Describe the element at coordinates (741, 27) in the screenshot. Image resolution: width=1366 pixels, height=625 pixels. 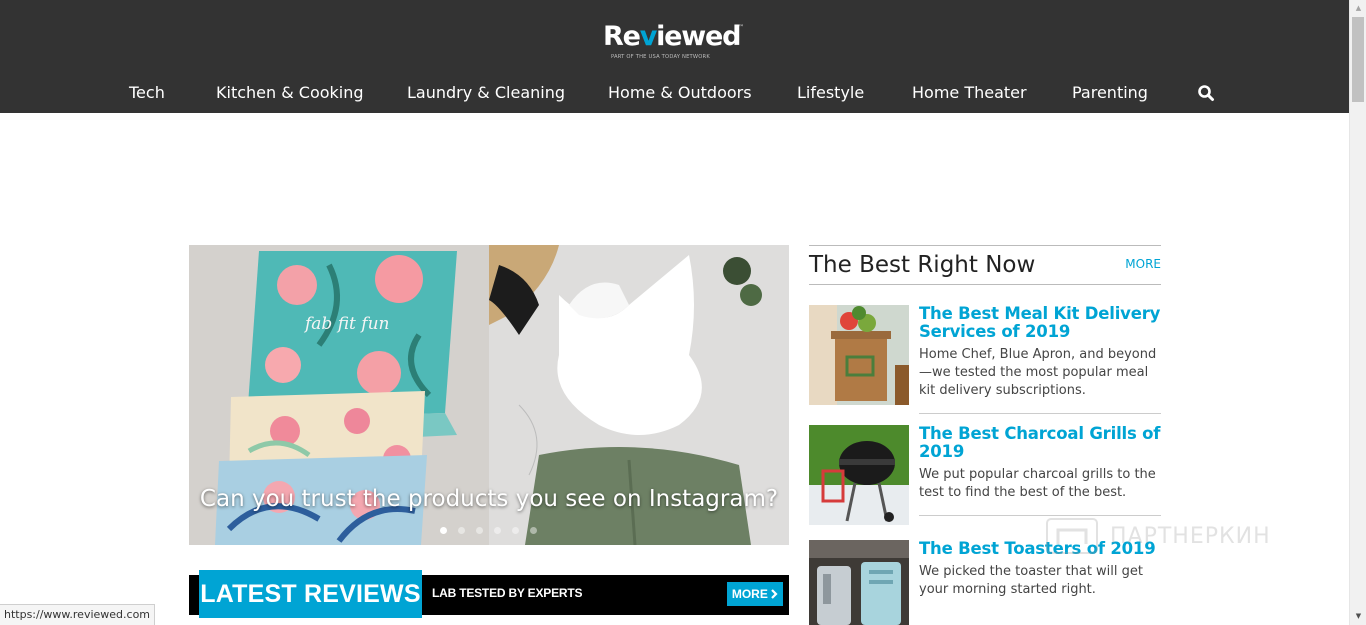
I see `logo-trademark: ™` at that location.